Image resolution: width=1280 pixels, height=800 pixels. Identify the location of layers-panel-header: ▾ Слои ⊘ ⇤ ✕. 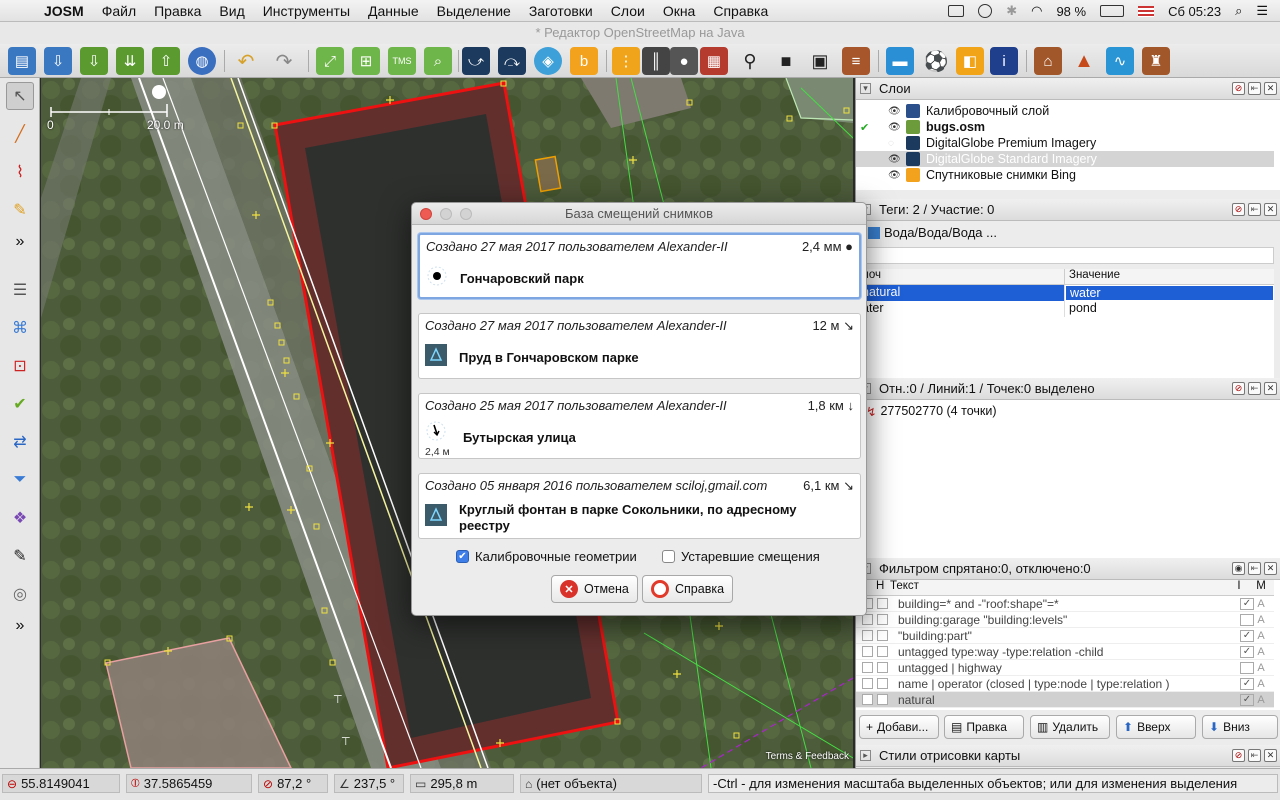
(1068, 89).